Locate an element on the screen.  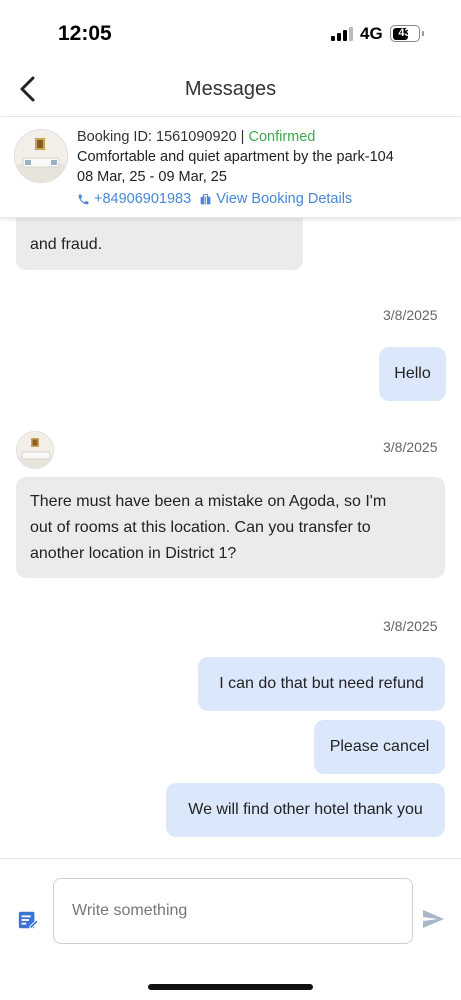
message-bubble-outgoing: I can do that but need refund is located at coordinates (321, 684).